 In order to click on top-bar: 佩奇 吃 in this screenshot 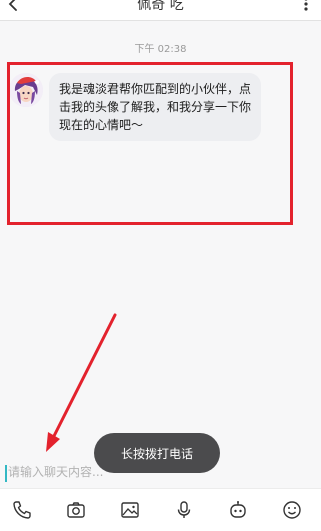, I will do `click(160, 10)`.